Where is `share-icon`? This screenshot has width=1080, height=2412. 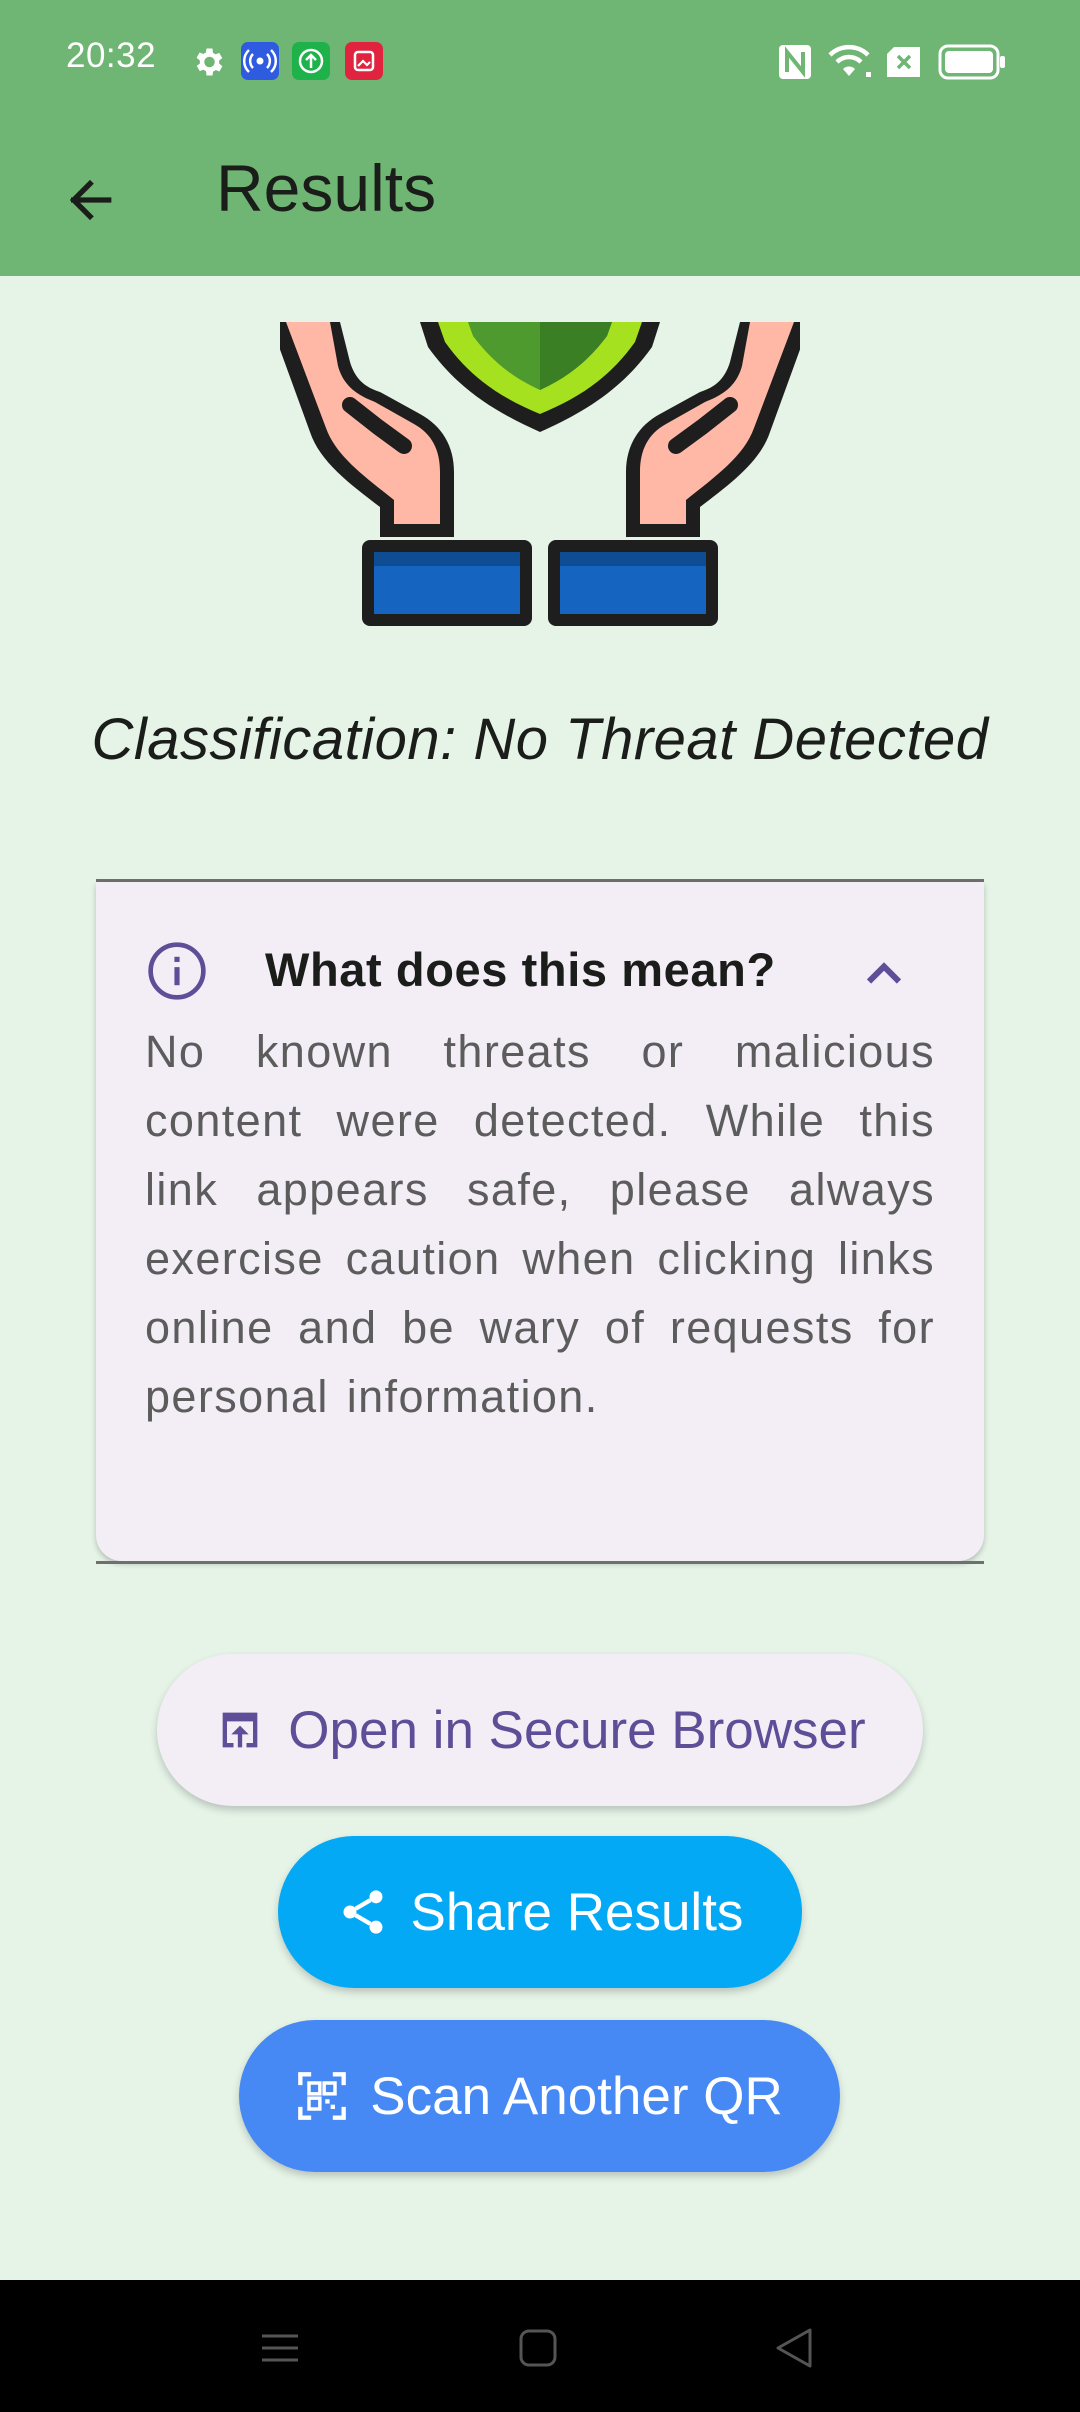 share-icon is located at coordinates (363, 1912).